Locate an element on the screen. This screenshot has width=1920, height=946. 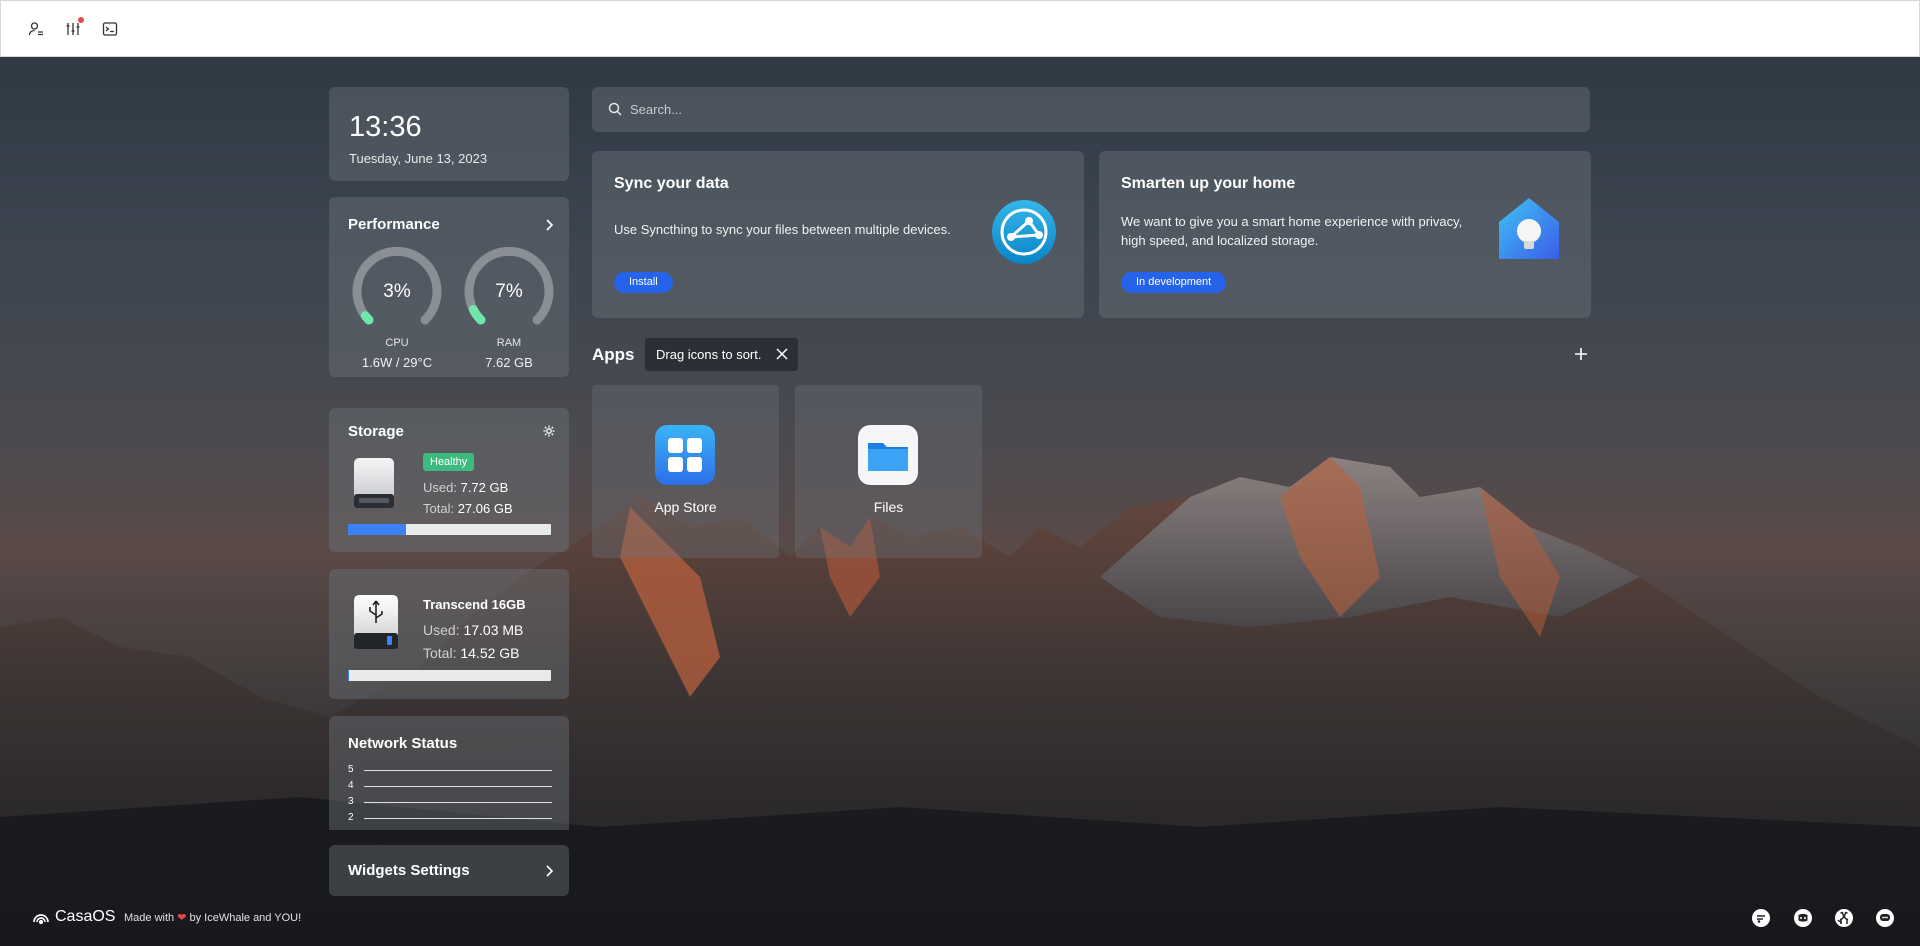
top-bar is located at coordinates (960, 28).